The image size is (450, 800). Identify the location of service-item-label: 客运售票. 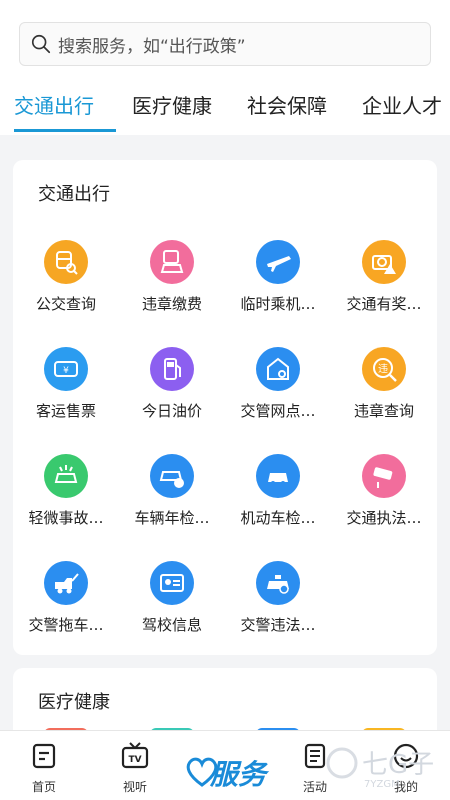
(65, 411).